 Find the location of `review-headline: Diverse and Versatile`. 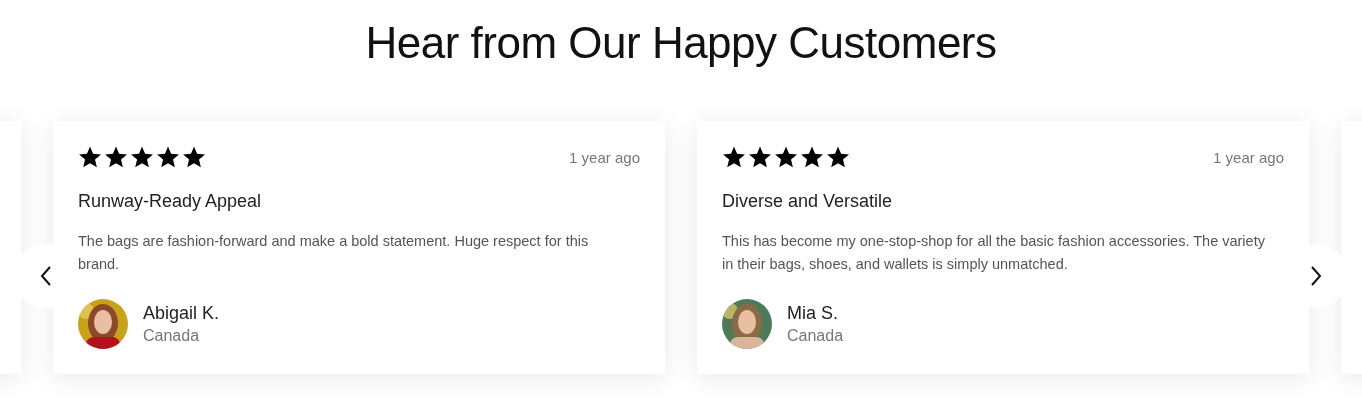

review-headline: Diverse and Versatile is located at coordinates (808, 201).